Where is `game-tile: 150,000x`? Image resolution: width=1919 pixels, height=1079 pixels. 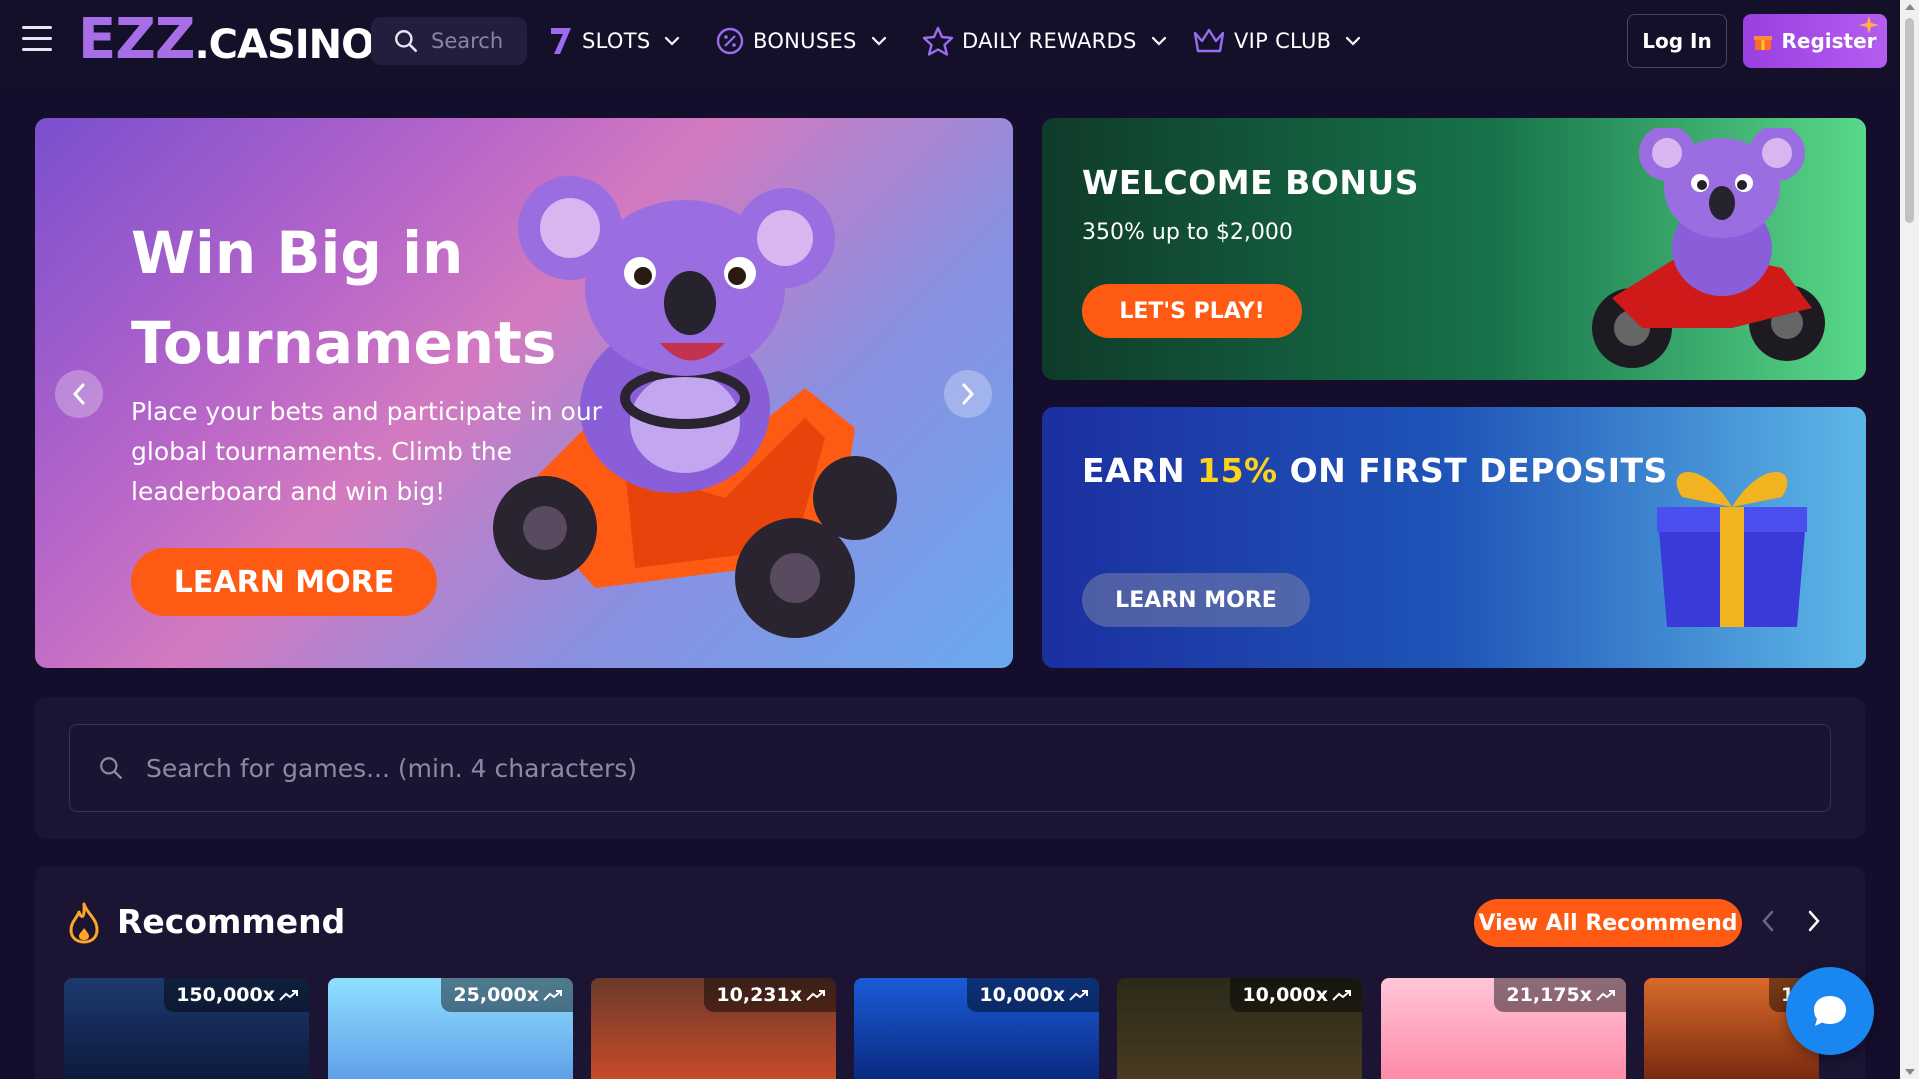
game-tile: 150,000x is located at coordinates (186, 1028).